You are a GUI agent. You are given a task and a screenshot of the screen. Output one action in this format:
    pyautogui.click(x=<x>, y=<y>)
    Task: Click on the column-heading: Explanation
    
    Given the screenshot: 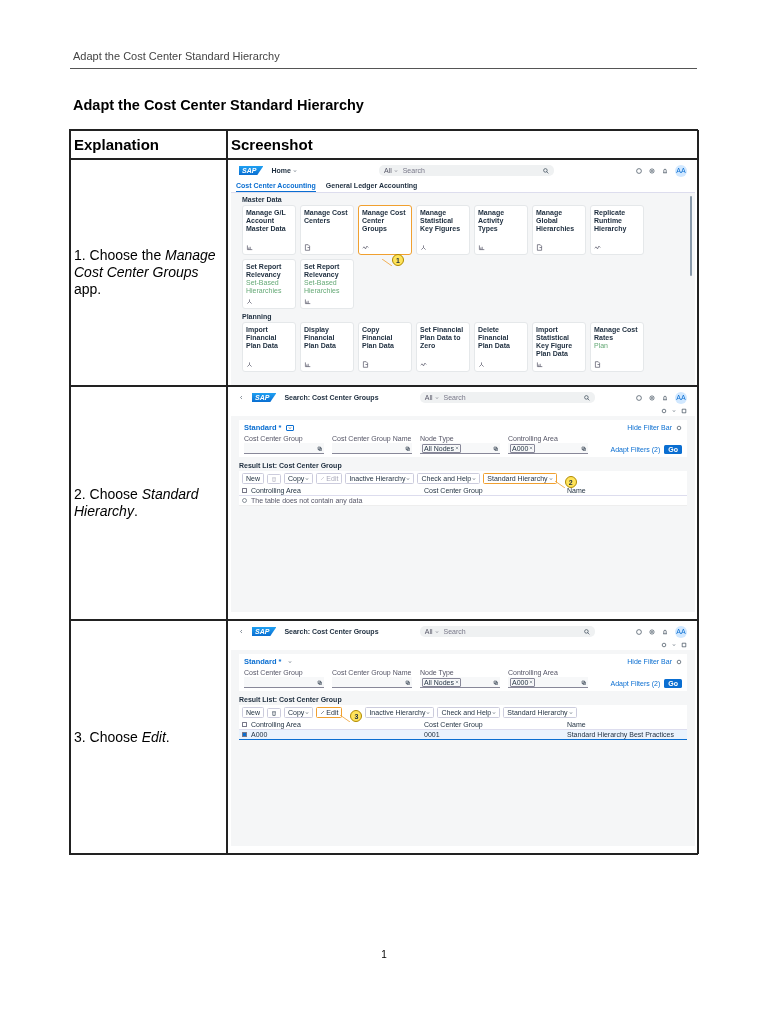 What is the action you would take?
    pyautogui.click(x=116, y=145)
    